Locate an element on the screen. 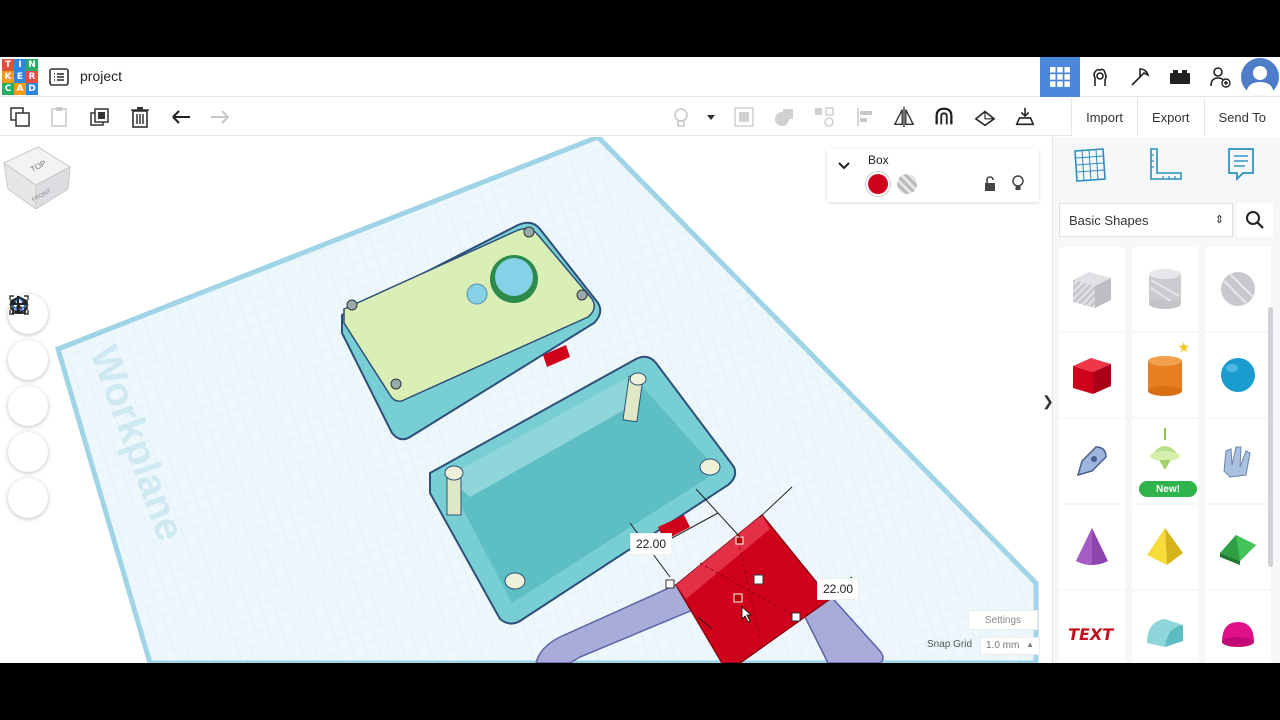 This screenshot has width=1280, height=720. redo-icon is located at coordinates (220, 117).